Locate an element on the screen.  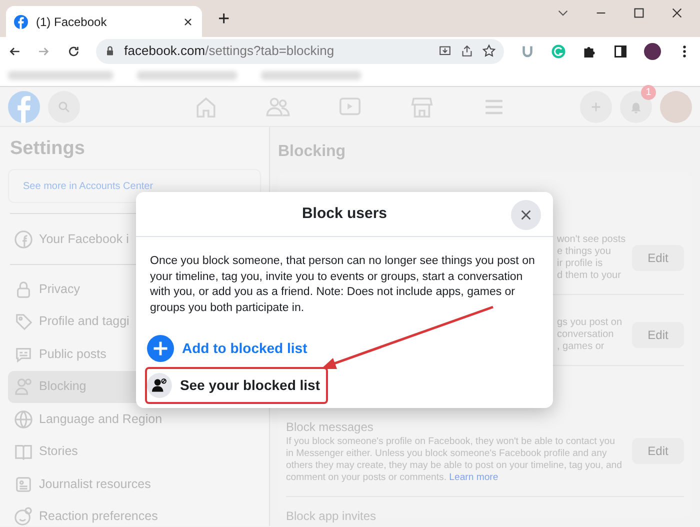
dialog-title: Block users is located at coordinates (345, 214).